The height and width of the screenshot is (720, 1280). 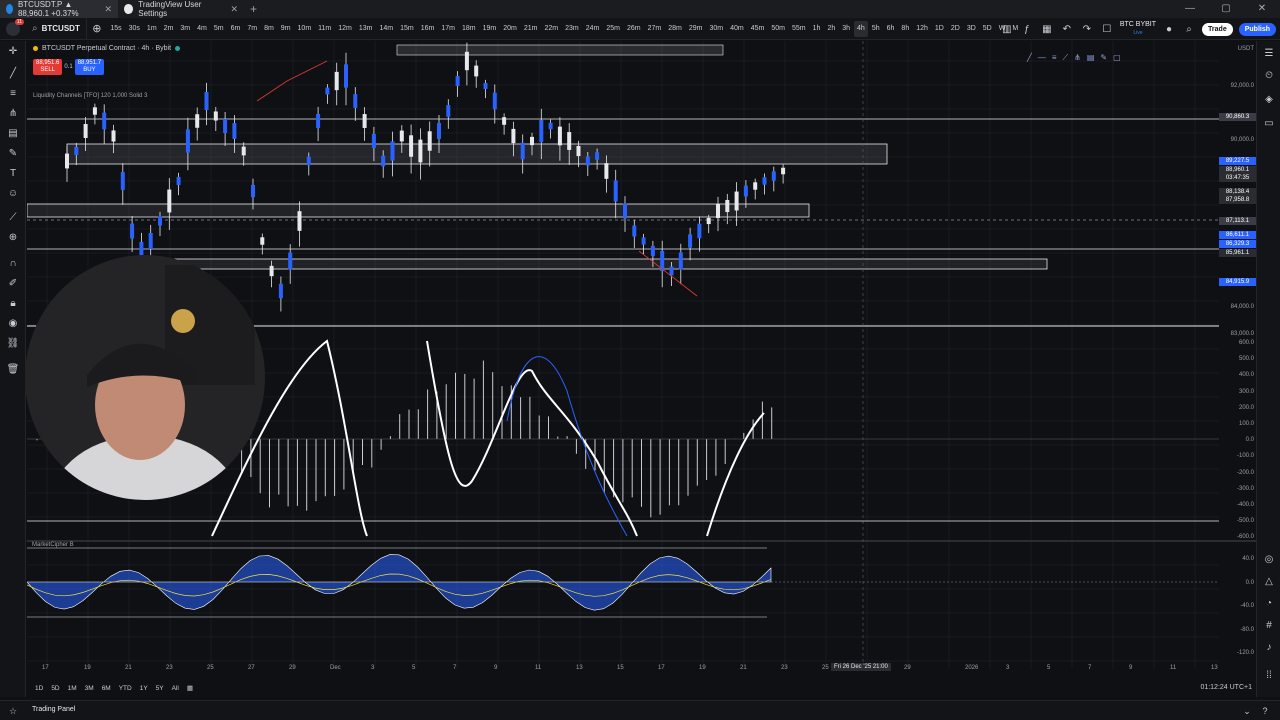 What do you see at coordinates (939, 29) in the screenshot?
I see `interval-1D: 1D` at bounding box center [939, 29].